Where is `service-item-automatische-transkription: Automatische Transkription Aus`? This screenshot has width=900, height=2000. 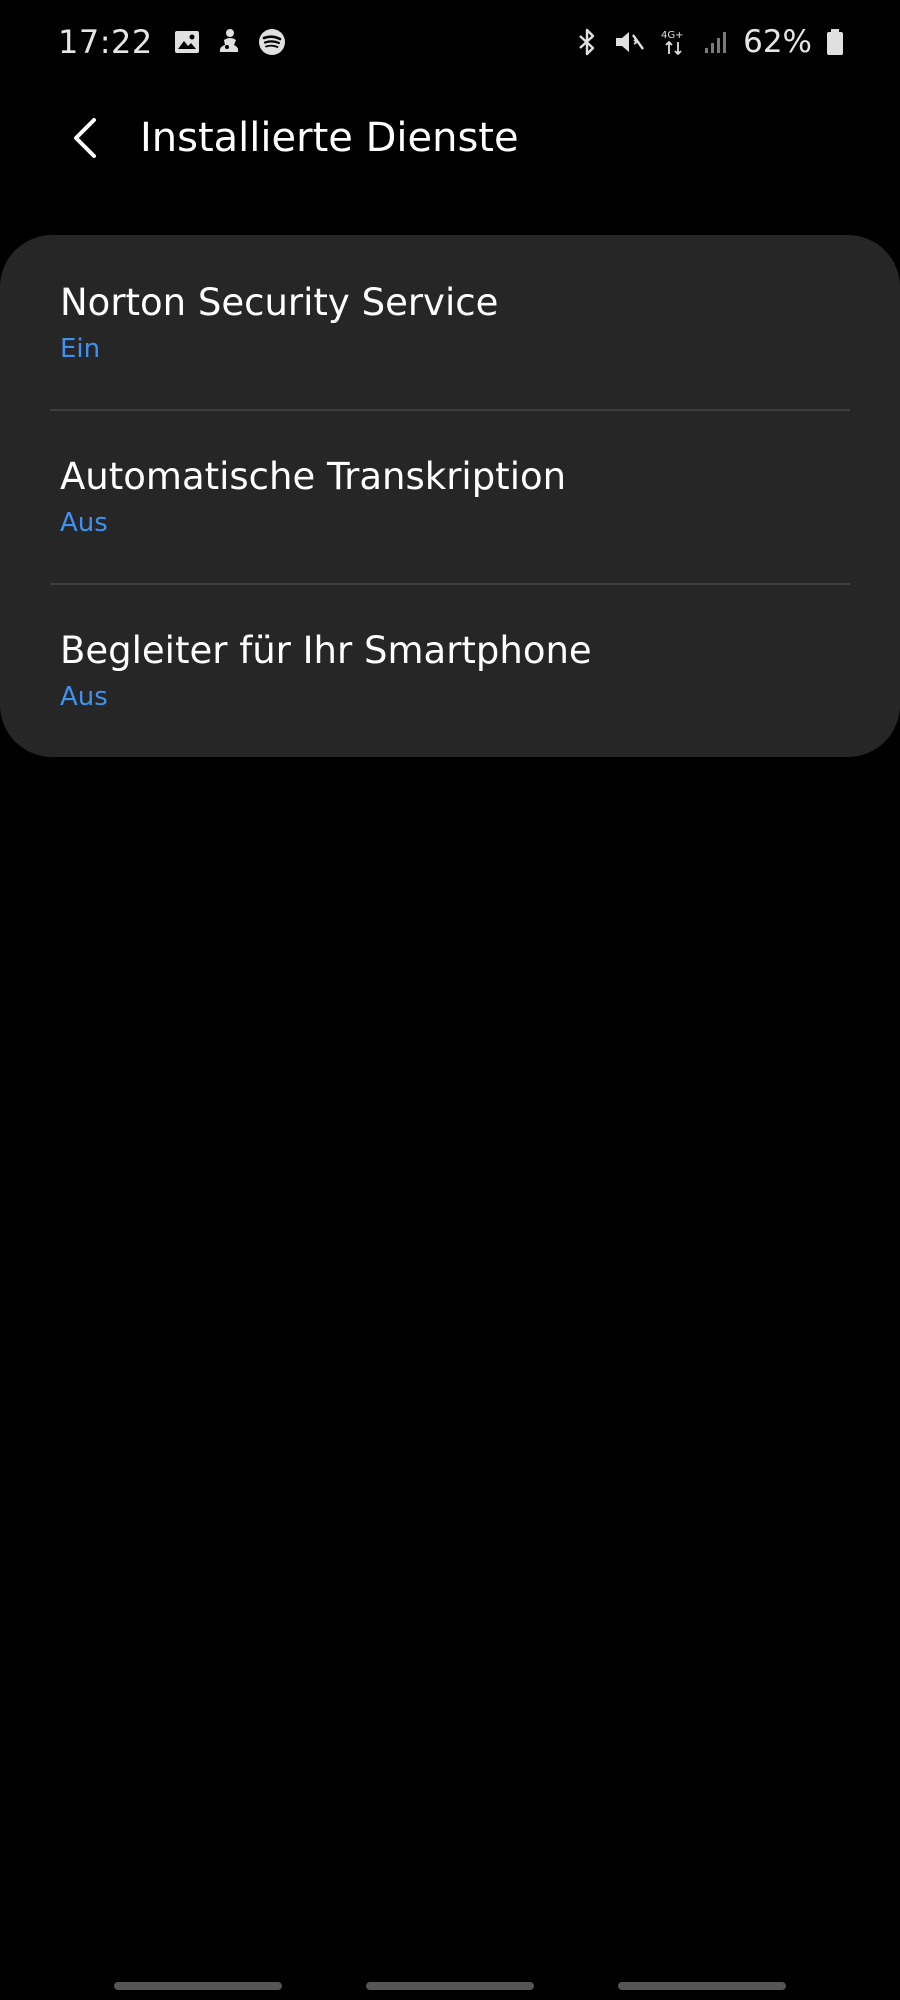 service-item-automatische-transkription: Automatische Transkription Aus is located at coordinates (450, 496).